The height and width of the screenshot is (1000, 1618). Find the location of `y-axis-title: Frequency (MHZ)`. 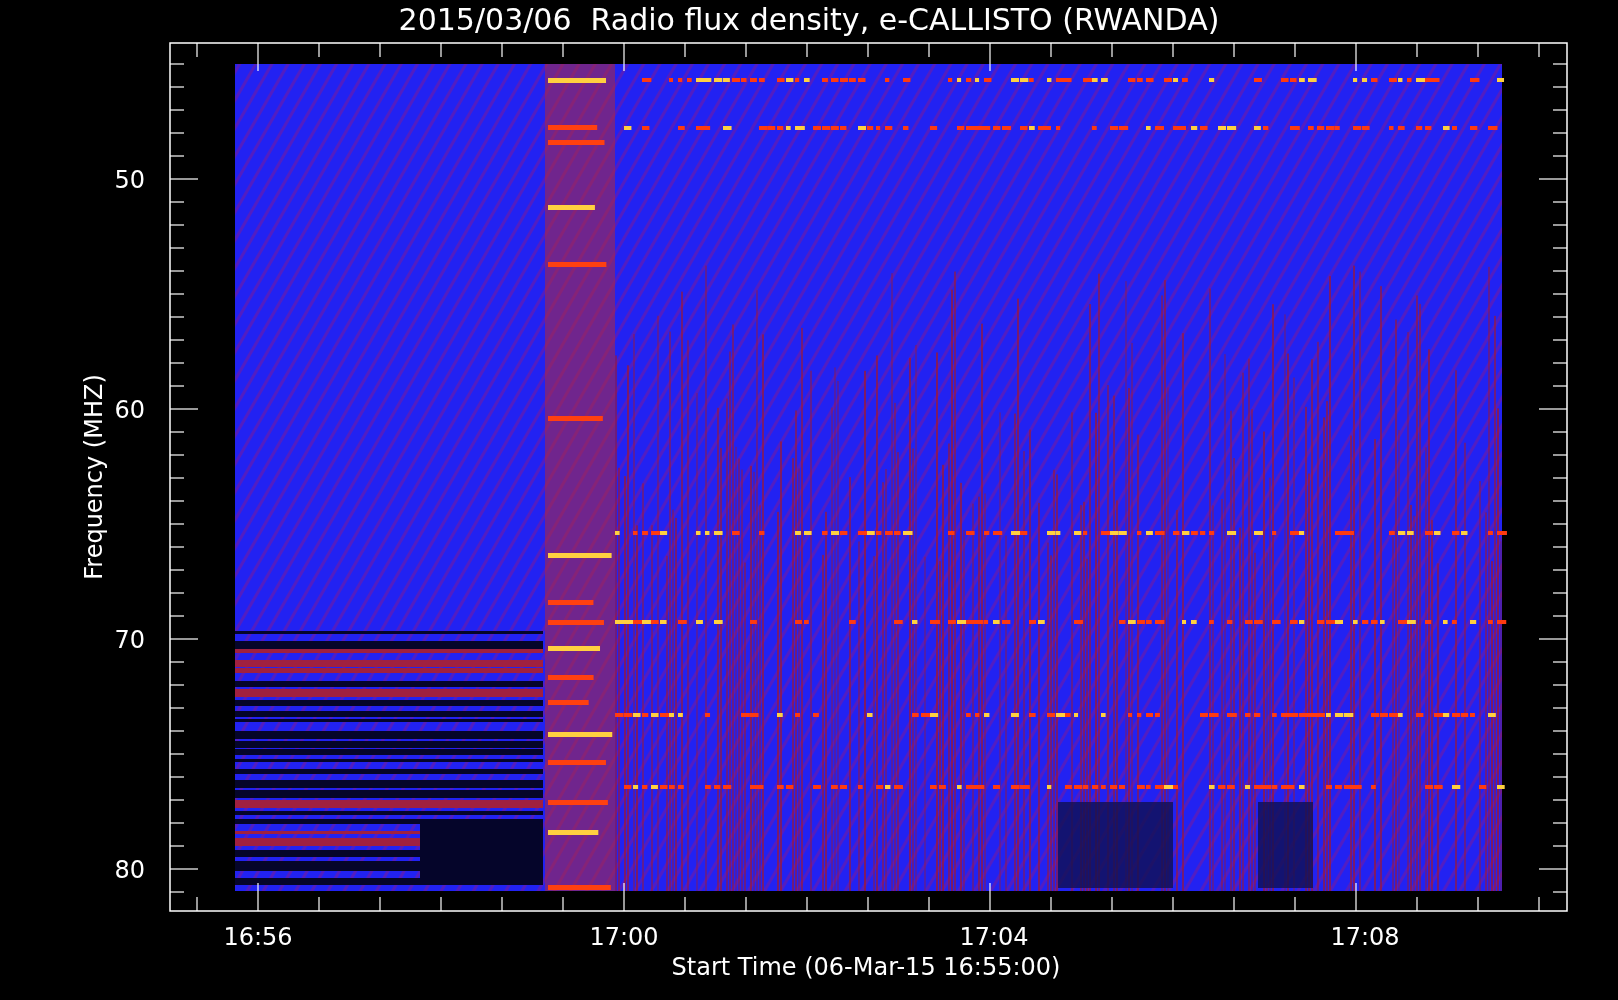

y-axis-title: Frequency (MHZ) is located at coordinates (94, 477).